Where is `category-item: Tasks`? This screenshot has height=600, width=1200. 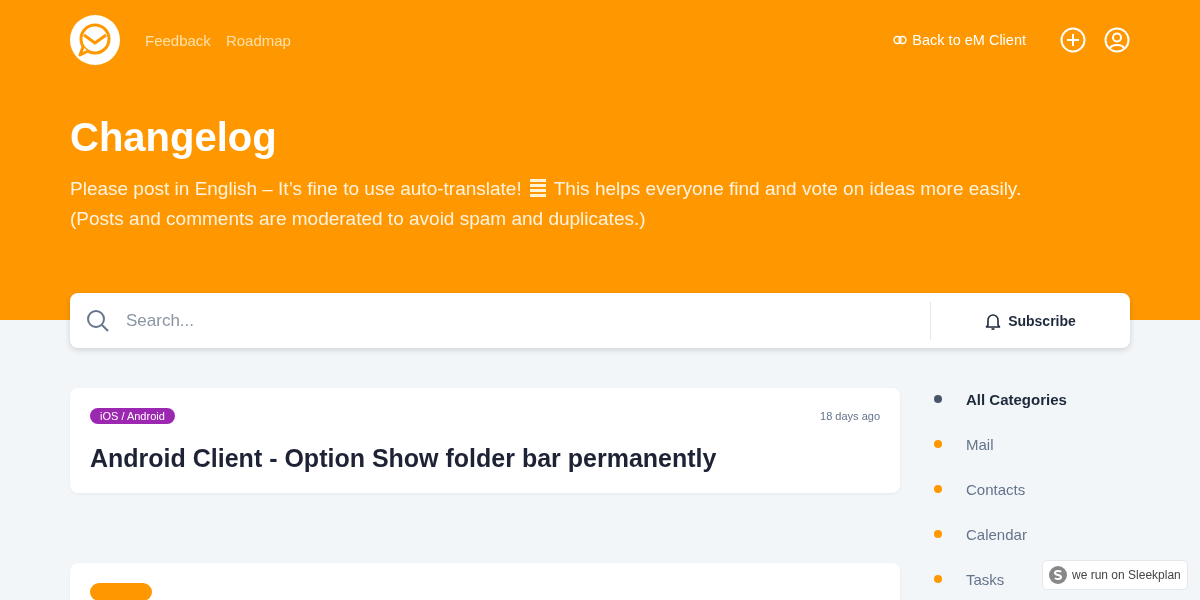 category-item: Tasks is located at coordinates (967, 579).